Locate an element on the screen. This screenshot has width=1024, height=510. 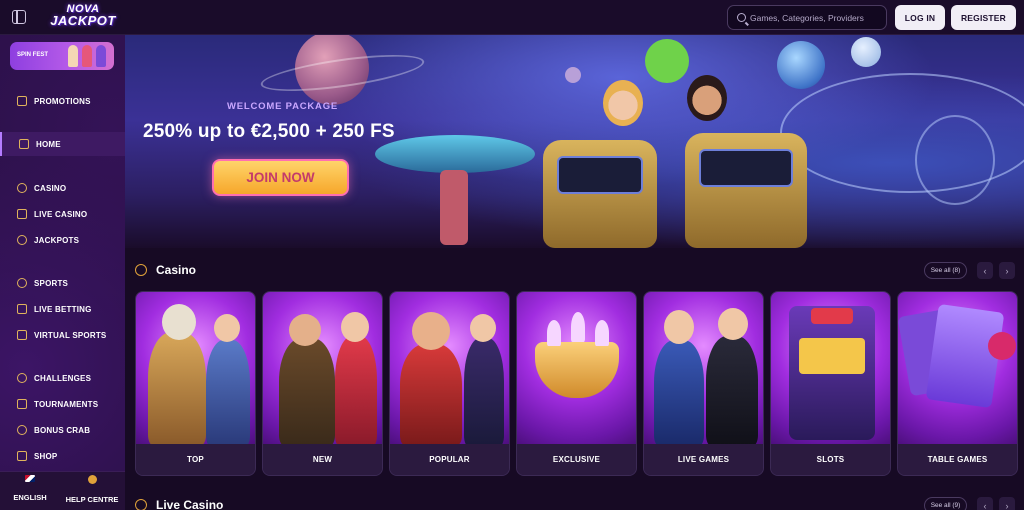
category-card-table-games: TABLE GAMES is located at coordinates (957, 383).